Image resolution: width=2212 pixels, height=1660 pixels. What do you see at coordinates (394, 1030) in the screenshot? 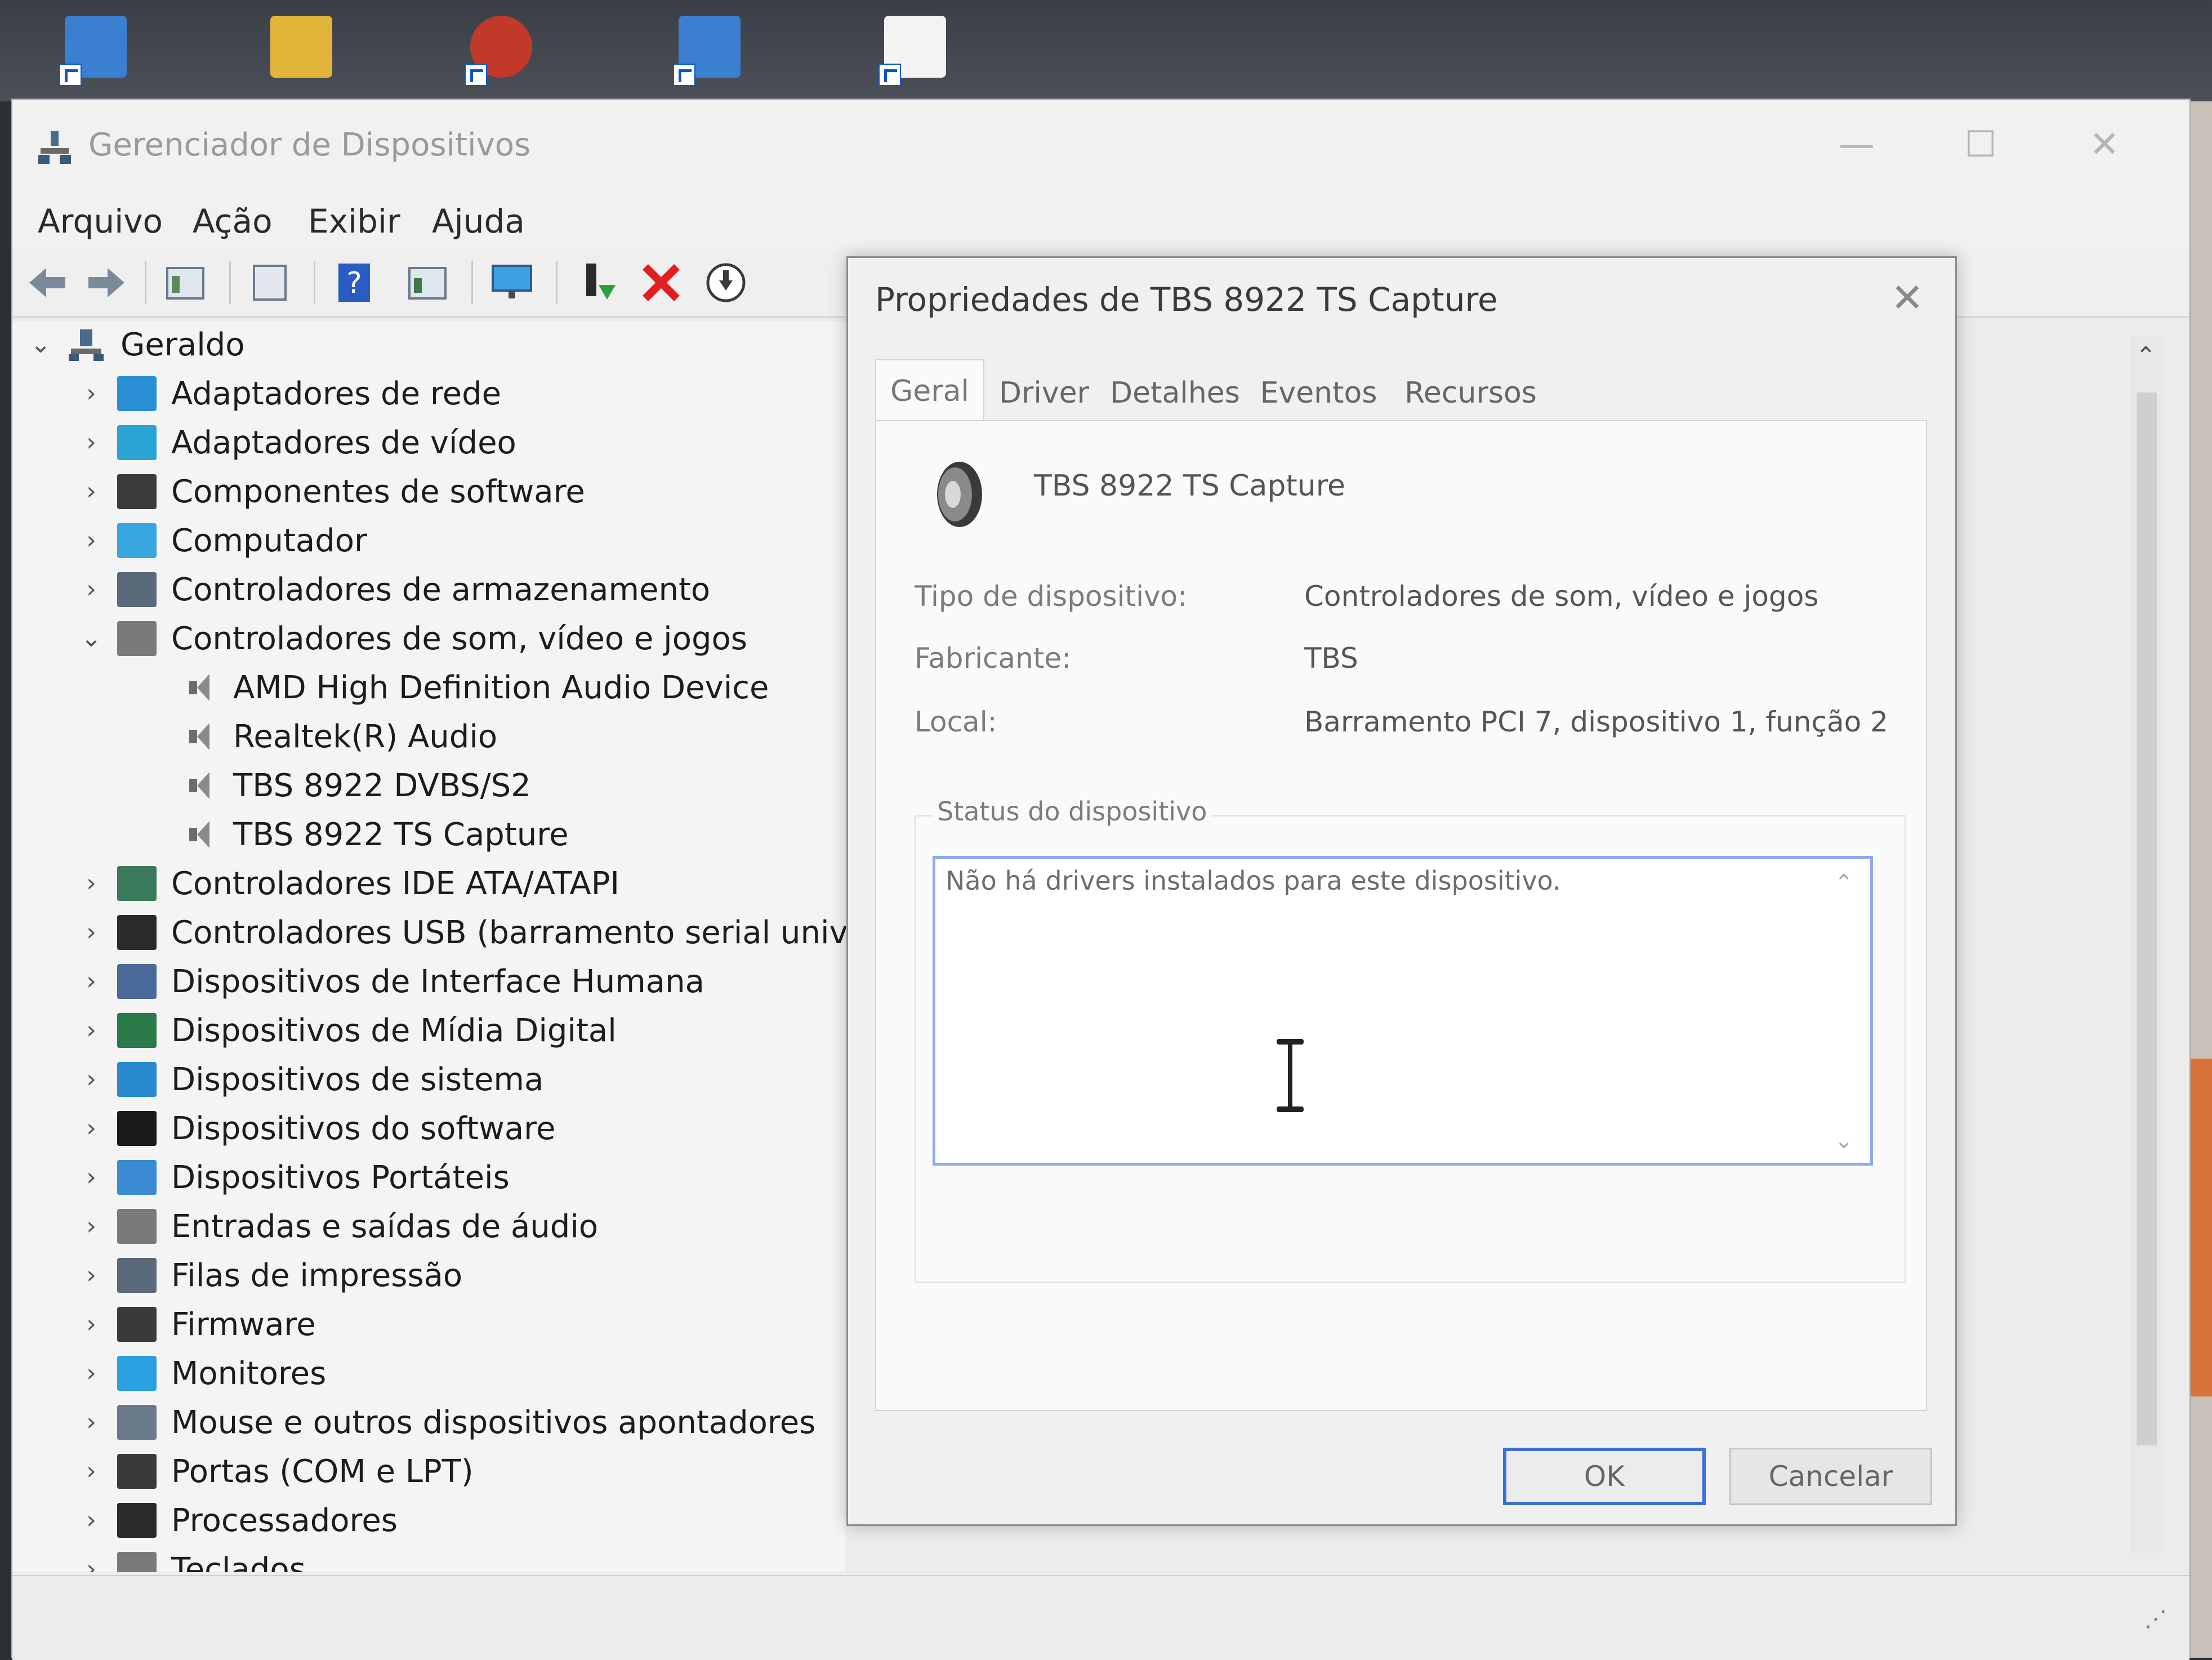
I see `tree-category-label: Dispositivos de Mídia Digital` at bounding box center [394, 1030].